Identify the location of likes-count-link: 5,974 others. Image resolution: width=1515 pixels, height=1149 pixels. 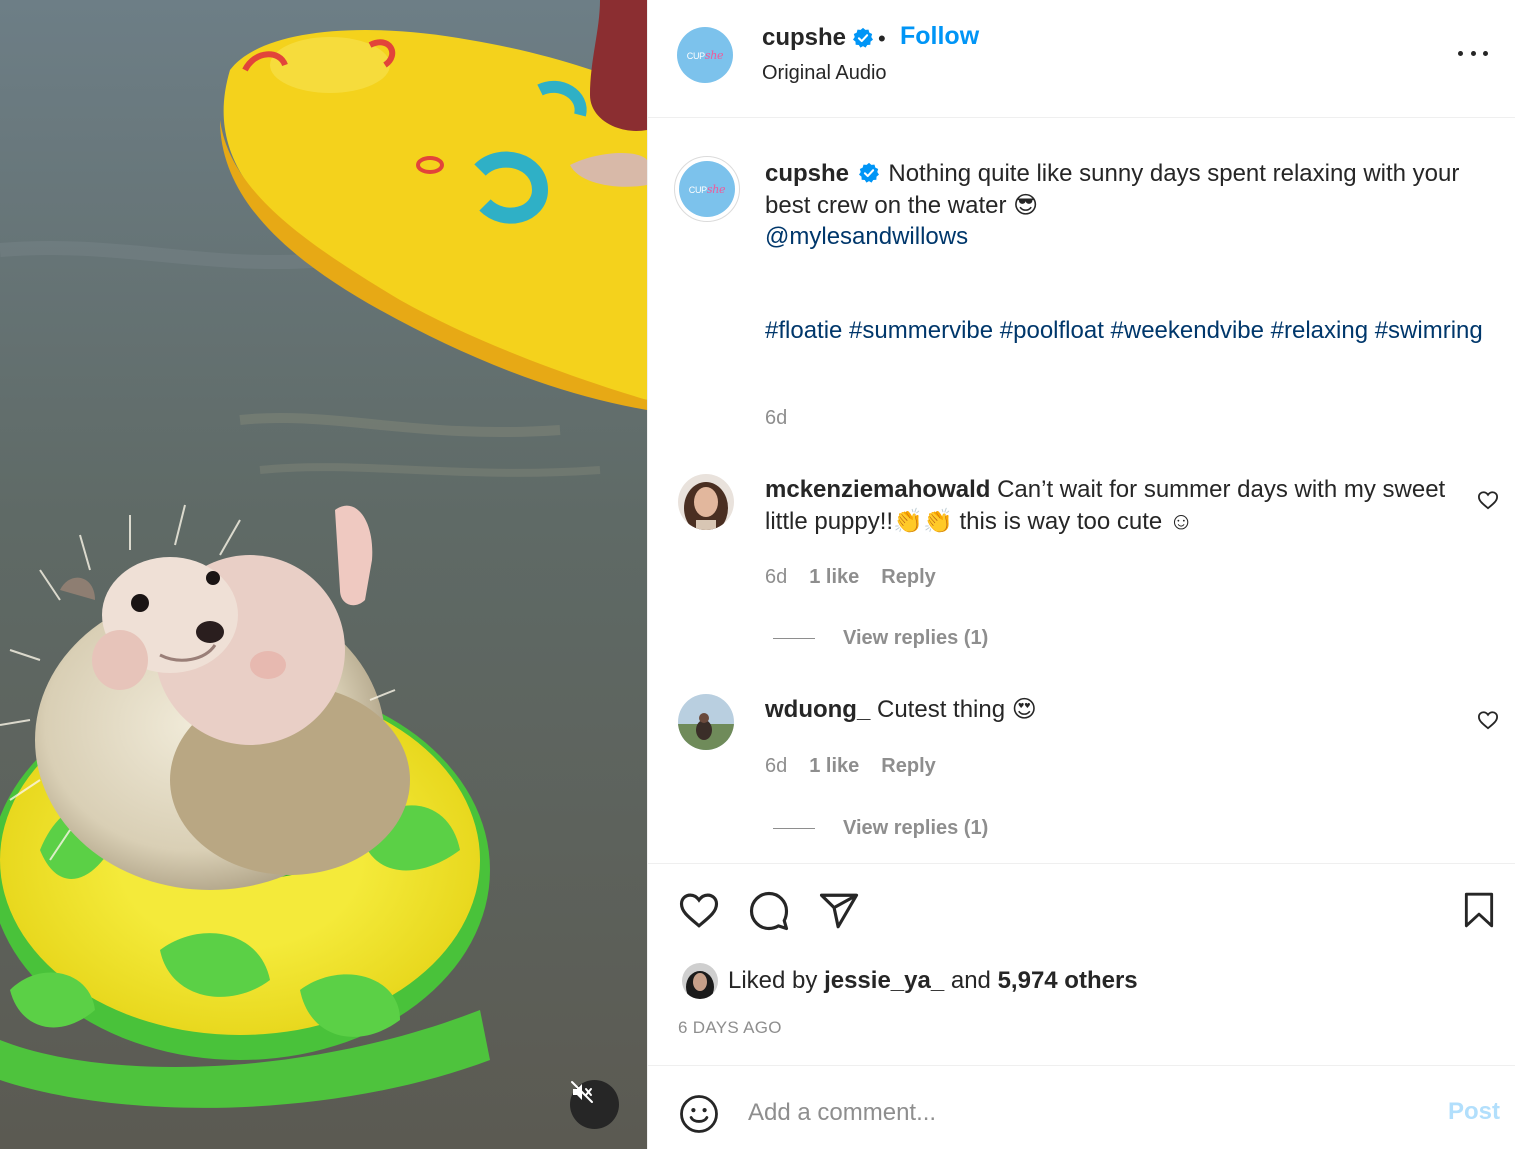
(1068, 981).